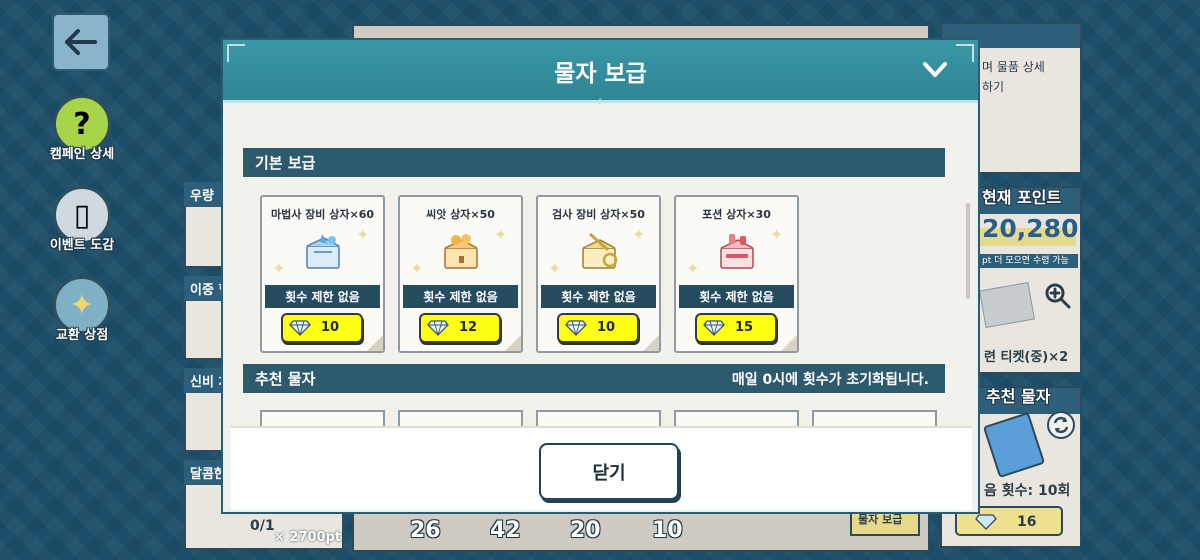  Describe the element at coordinates (461, 251) in the screenshot. I see `seed-box-icon` at that location.